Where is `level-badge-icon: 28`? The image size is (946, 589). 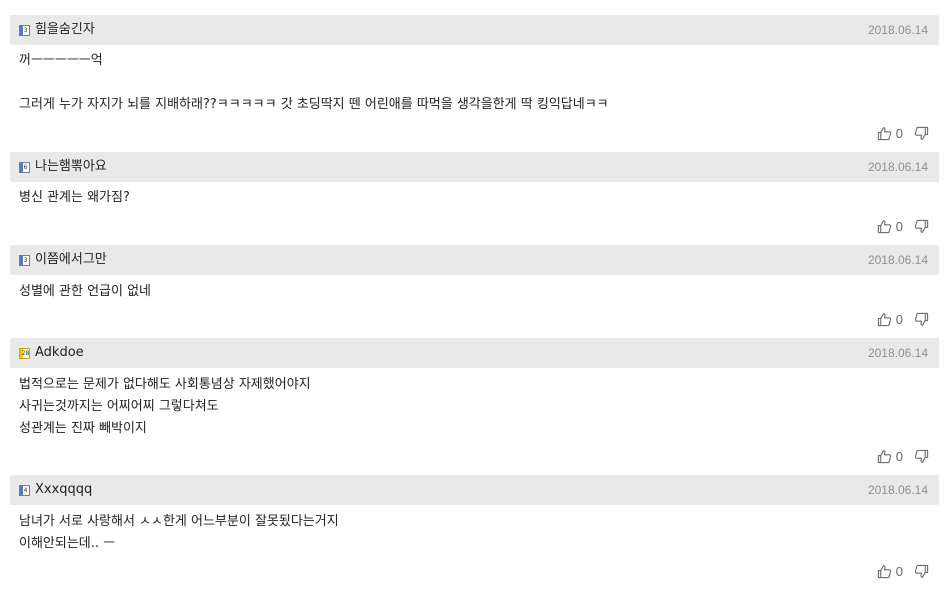
level-badge-icon: 28 is located at coordinates (24, 353).